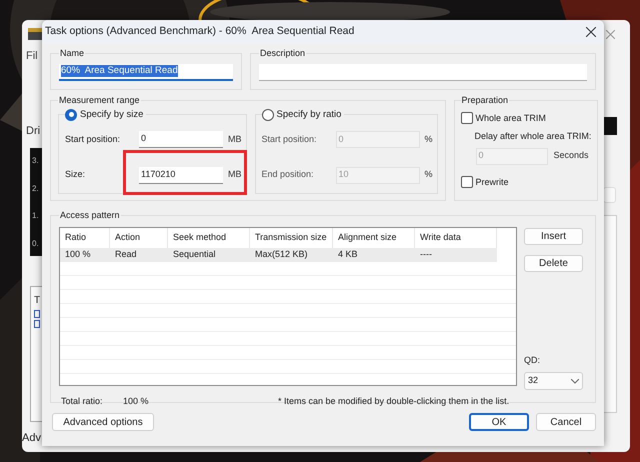  Describe the element at coordinates (85, 255) in the screenshot. I see `table-cell: 100 %` at that location.